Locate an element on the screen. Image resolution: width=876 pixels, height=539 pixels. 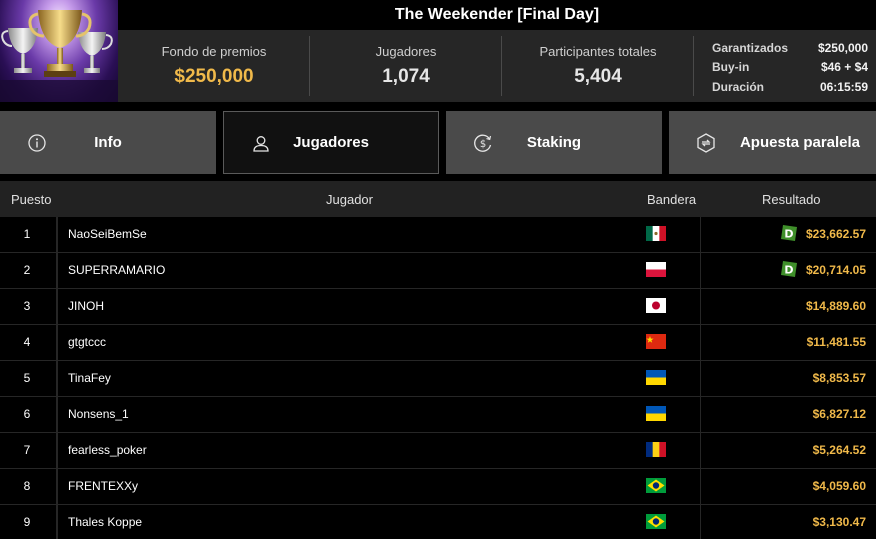
duration-row: Duración 06:15:59 is located at coordinates (790, 87).